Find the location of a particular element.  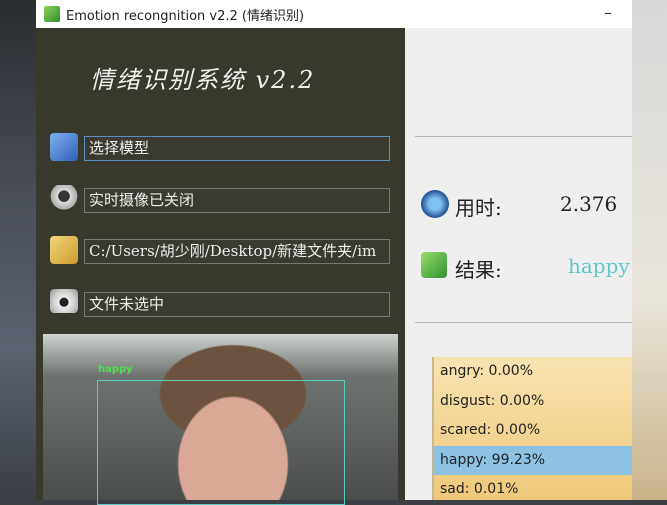

face-emotion-label: happy is located at coordinates (115, 369).